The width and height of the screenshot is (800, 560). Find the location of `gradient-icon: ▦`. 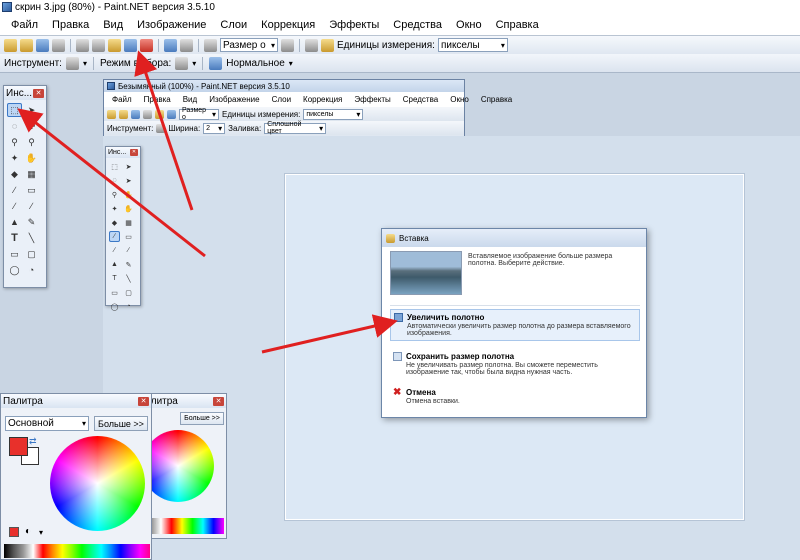

gradient-icon: ▦ is located at coordinates (31, 174).